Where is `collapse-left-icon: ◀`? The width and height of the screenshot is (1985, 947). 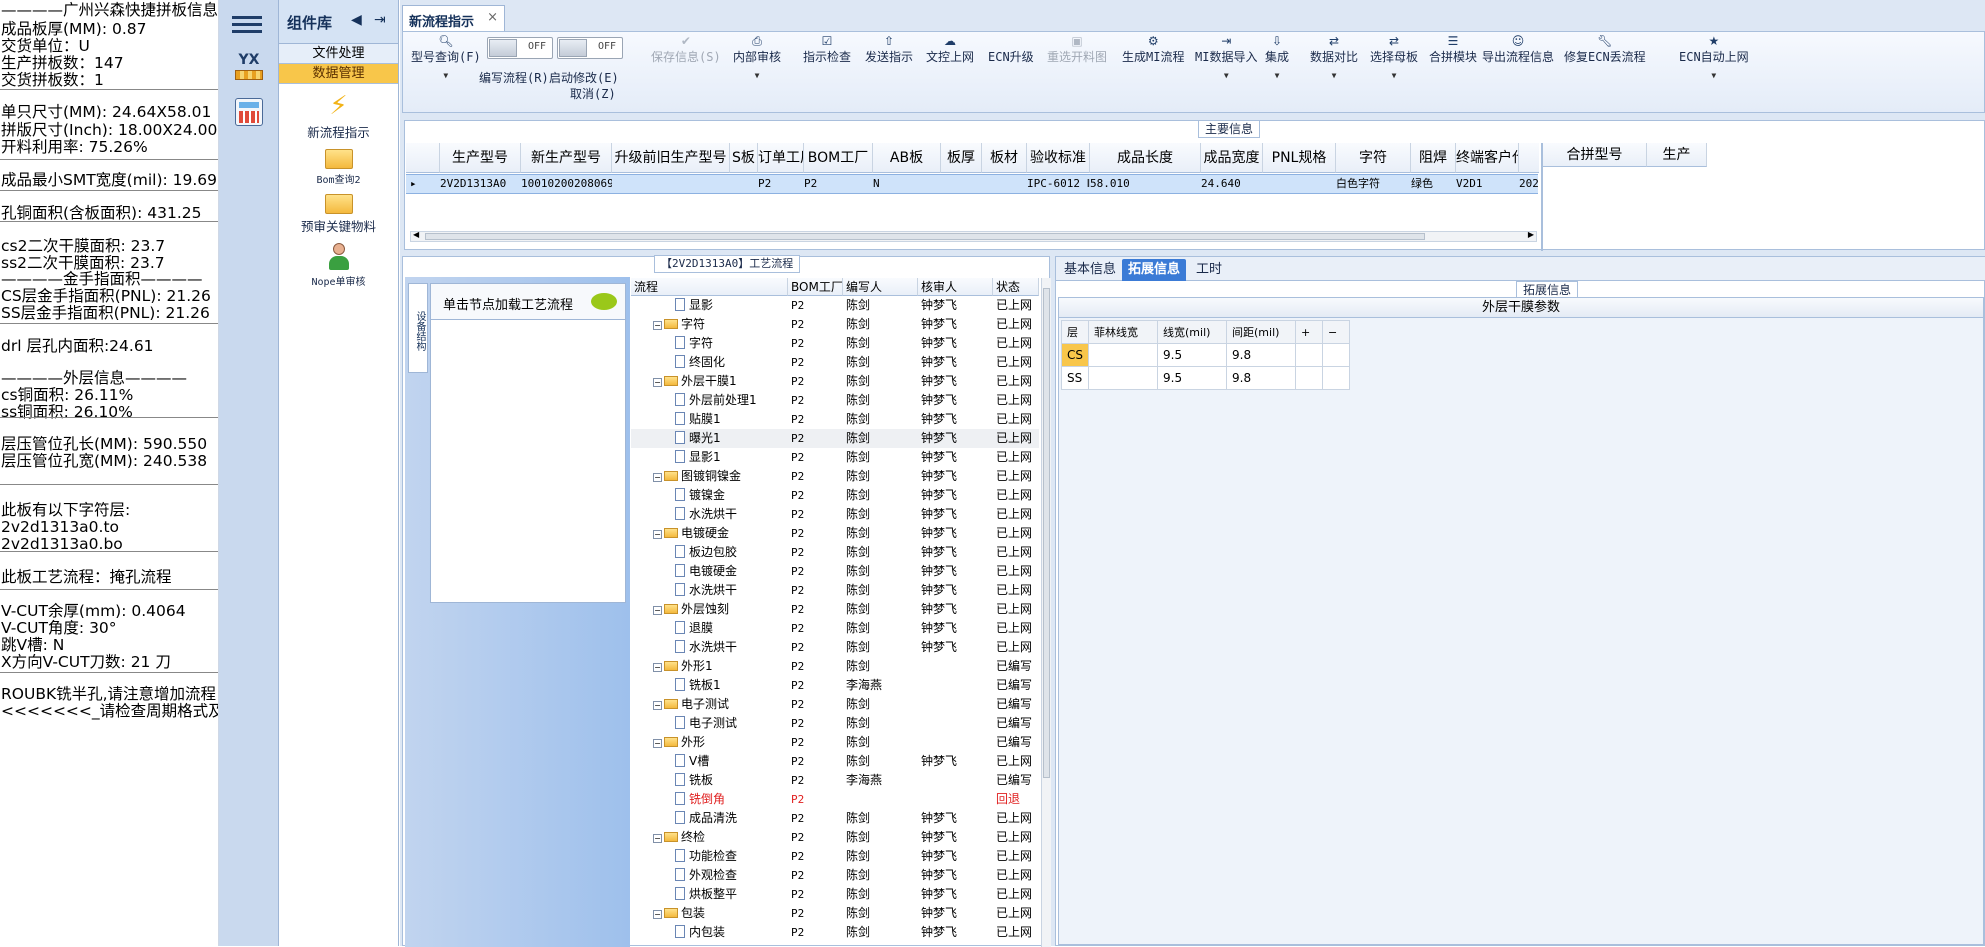 collapse-left-icon: ◀ is located at coordinates (356, 20).